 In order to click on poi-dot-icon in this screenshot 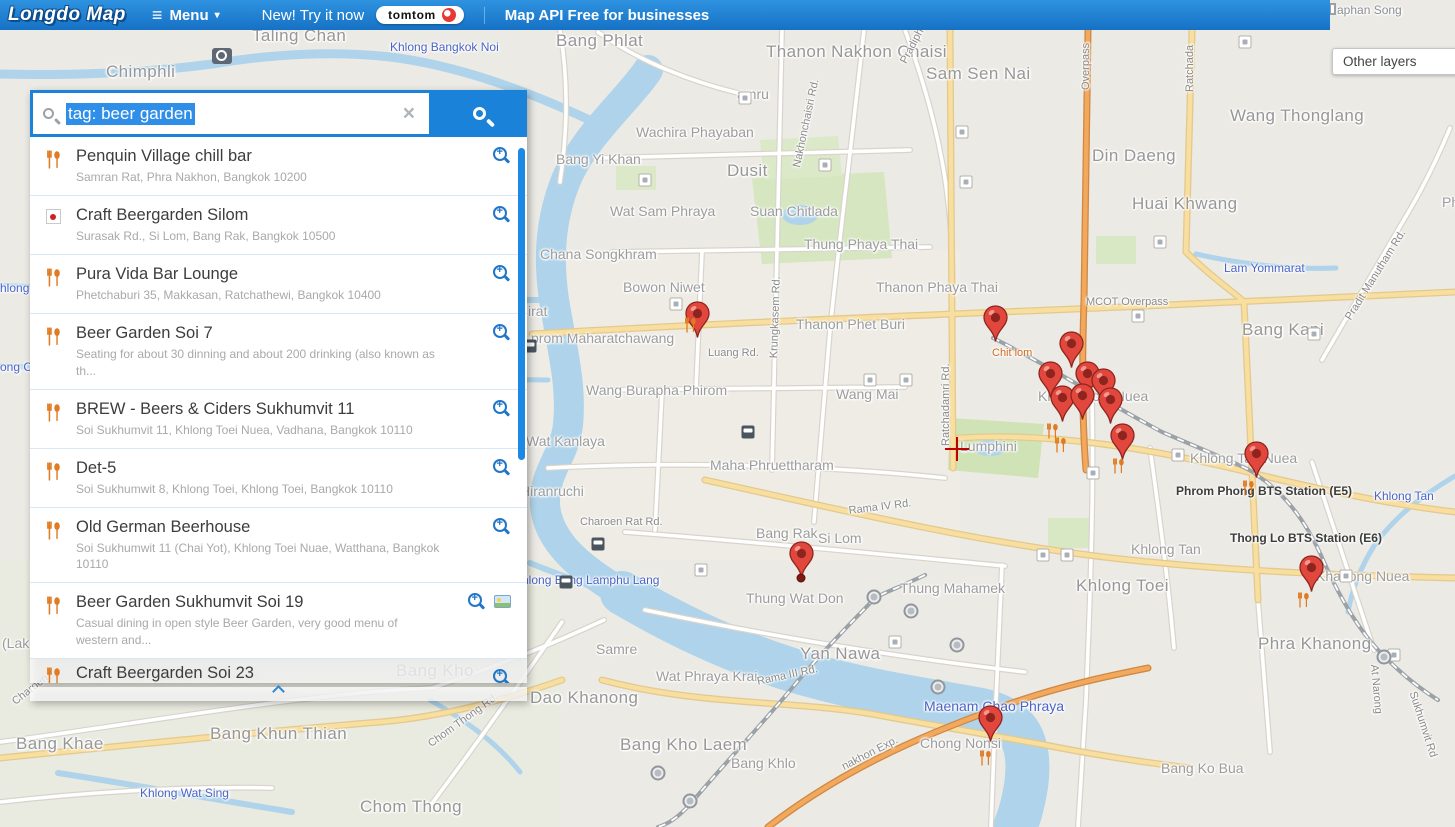, I will do `click(53, 217)`.